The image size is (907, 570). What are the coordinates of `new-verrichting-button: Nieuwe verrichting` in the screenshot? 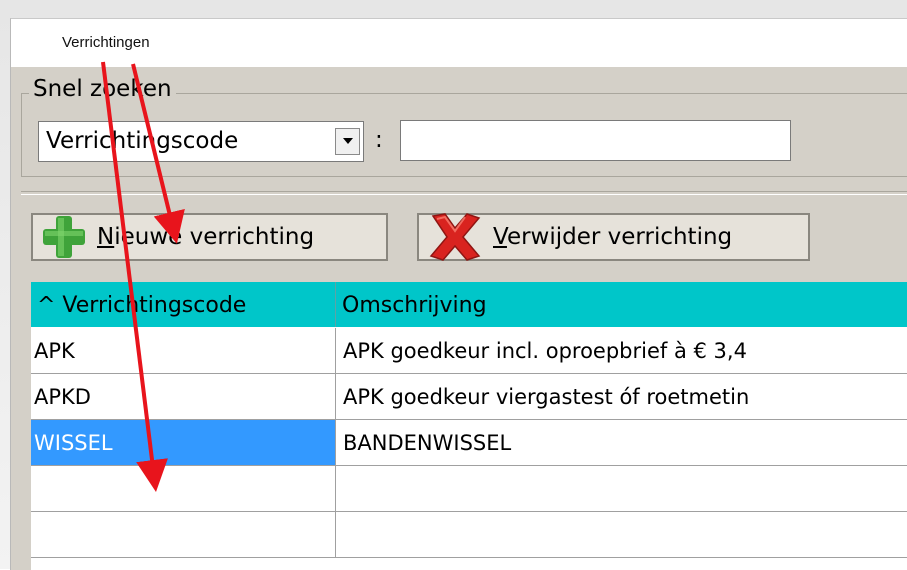 It's located at (209, 237).